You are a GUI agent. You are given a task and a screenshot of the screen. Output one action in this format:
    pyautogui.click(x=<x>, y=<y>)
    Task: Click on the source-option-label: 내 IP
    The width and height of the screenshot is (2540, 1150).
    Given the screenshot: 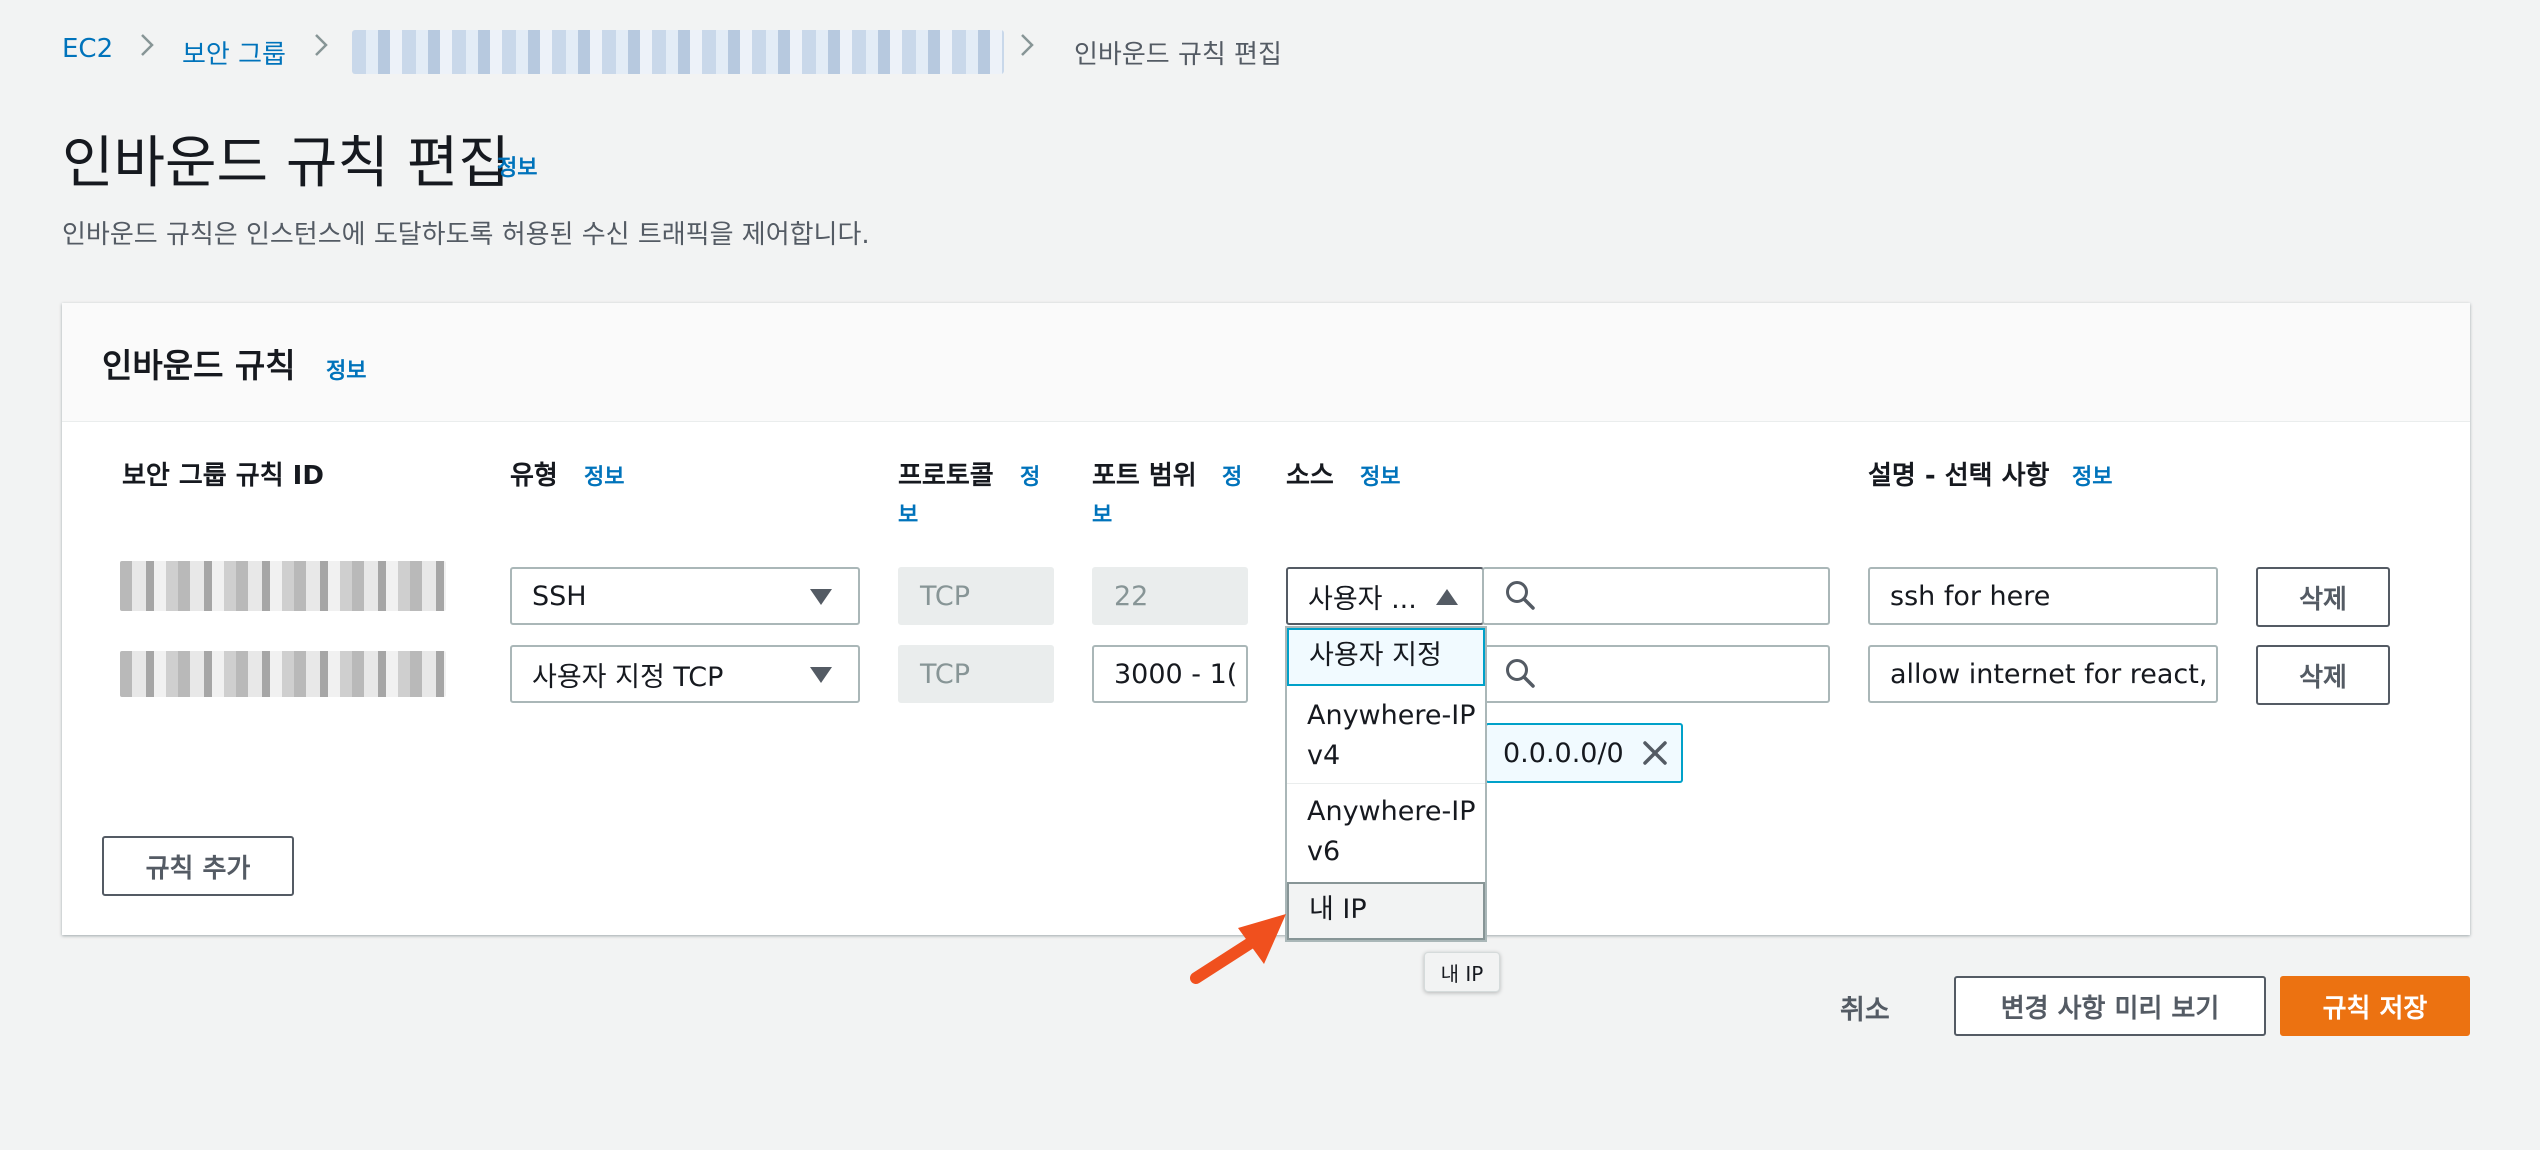 What is the action you would take?
    pyautogui.click(x=1338, y=909)
    